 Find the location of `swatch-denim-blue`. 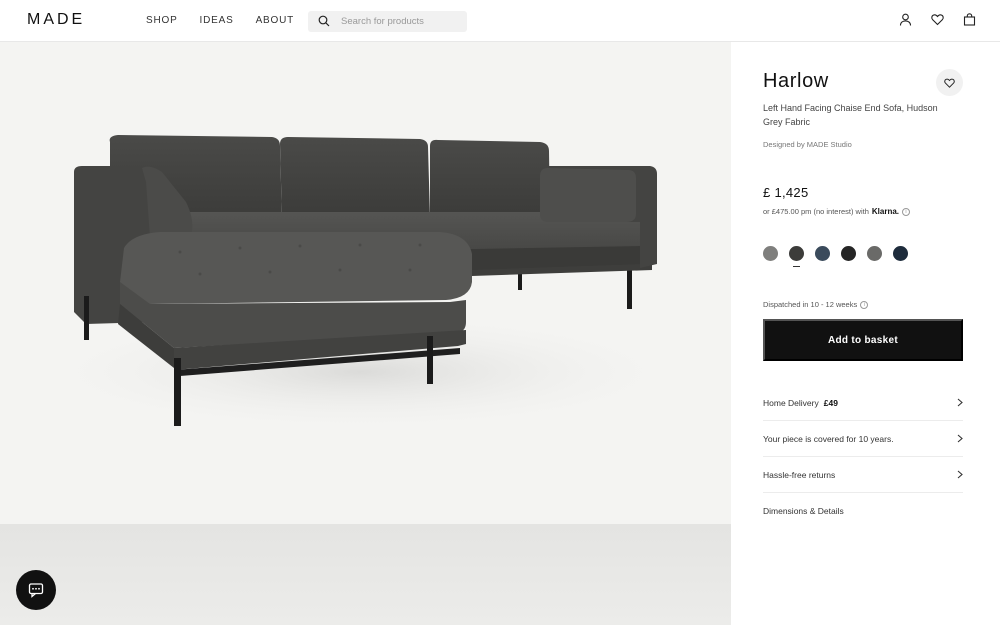

swatch-denim-blue is located at coordinates (822, 253).